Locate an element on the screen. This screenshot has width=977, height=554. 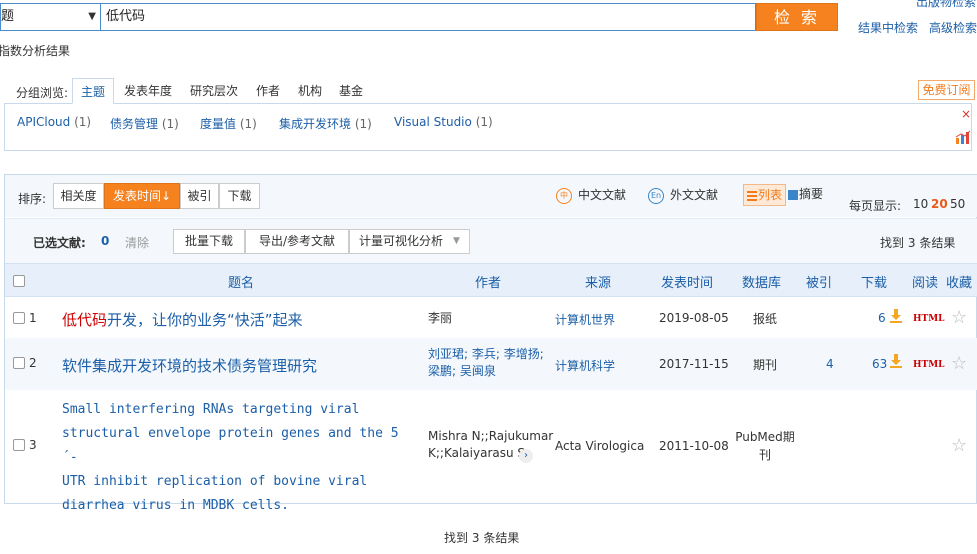
group-tab-topic: 主题 is located at coordinates (93, 91).